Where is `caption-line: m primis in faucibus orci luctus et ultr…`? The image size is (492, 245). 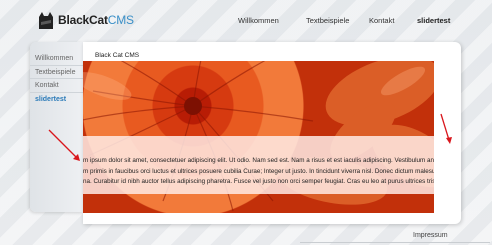 caption-line: m primis in faucibus orci luctus et ultr… is located at coordinates (258, 171).